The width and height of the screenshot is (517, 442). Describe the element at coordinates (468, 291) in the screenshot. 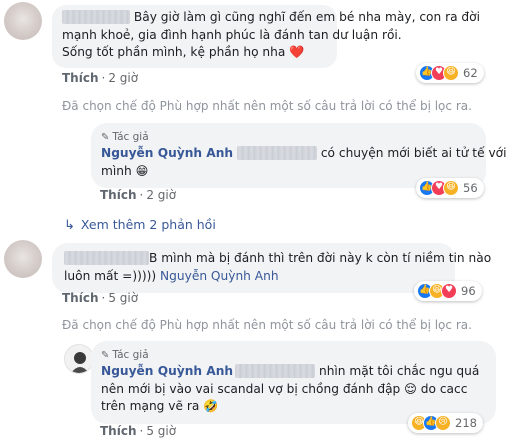

I see `reaction-count: 96` at that location.